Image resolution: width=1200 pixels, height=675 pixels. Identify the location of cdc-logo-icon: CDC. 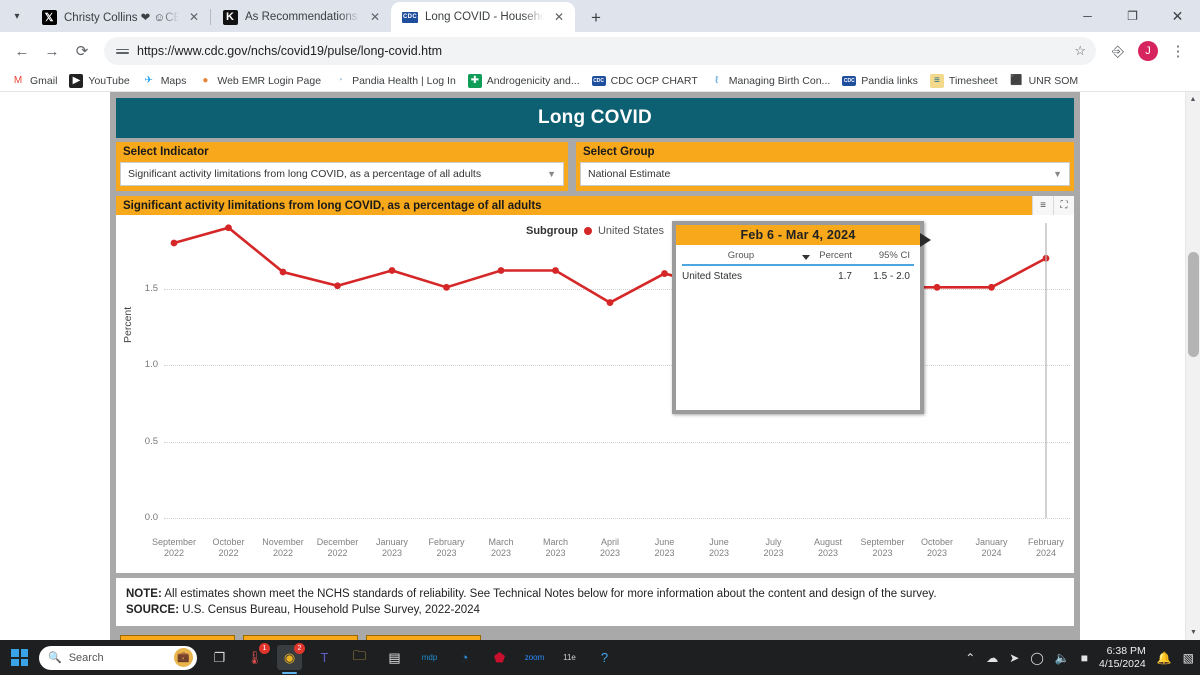
(410, 17).